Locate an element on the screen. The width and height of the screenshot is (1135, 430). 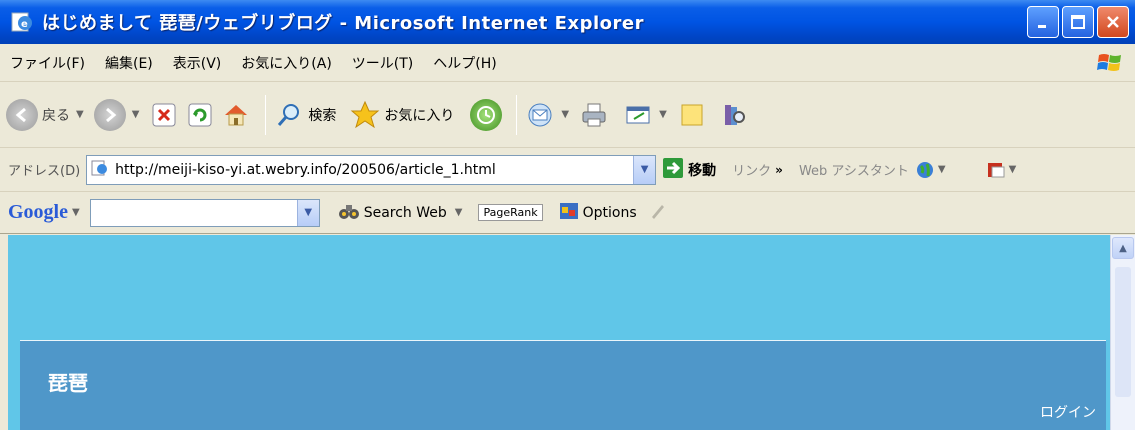
links-chevron-icon: » is located at coordinates (779, 170).